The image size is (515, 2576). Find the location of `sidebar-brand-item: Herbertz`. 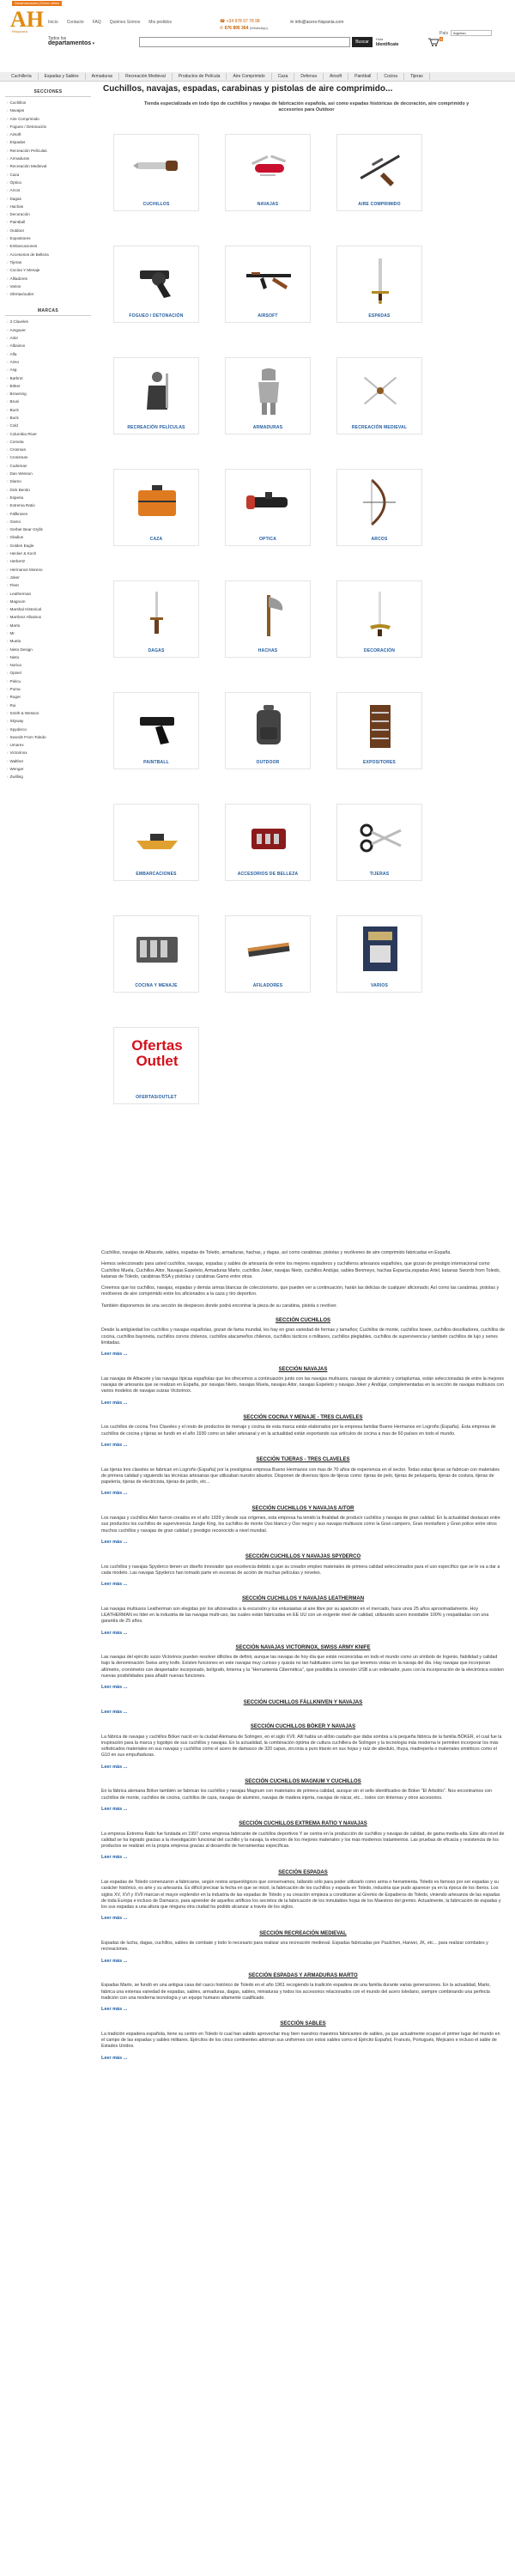

sidebar-brand-item: Herbertz is located at coordinates (51, 561).